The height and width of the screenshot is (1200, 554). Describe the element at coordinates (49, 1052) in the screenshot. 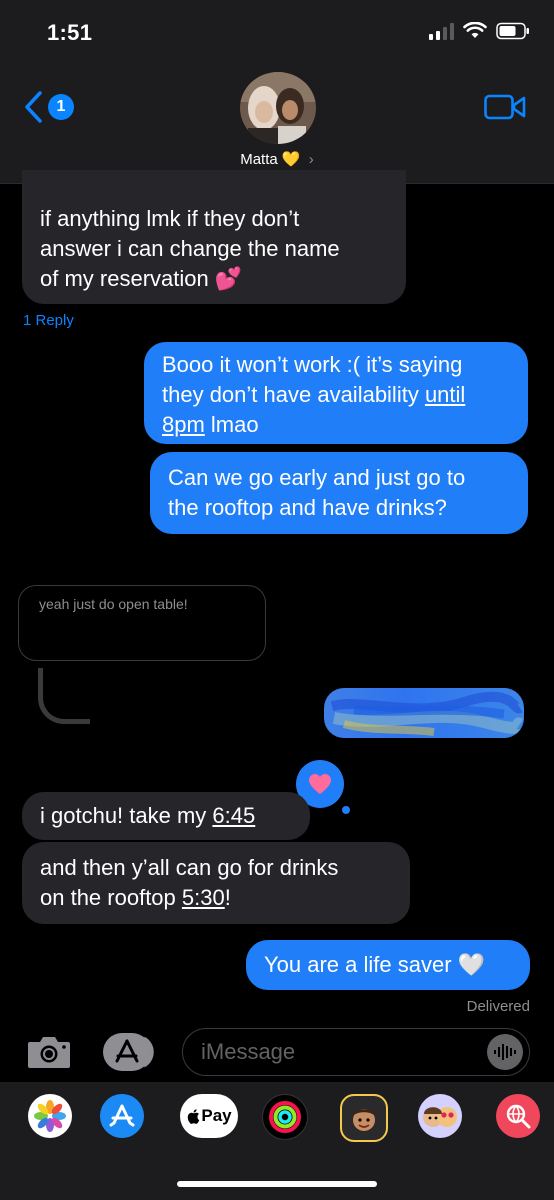

I see `camera-icon` at that location.